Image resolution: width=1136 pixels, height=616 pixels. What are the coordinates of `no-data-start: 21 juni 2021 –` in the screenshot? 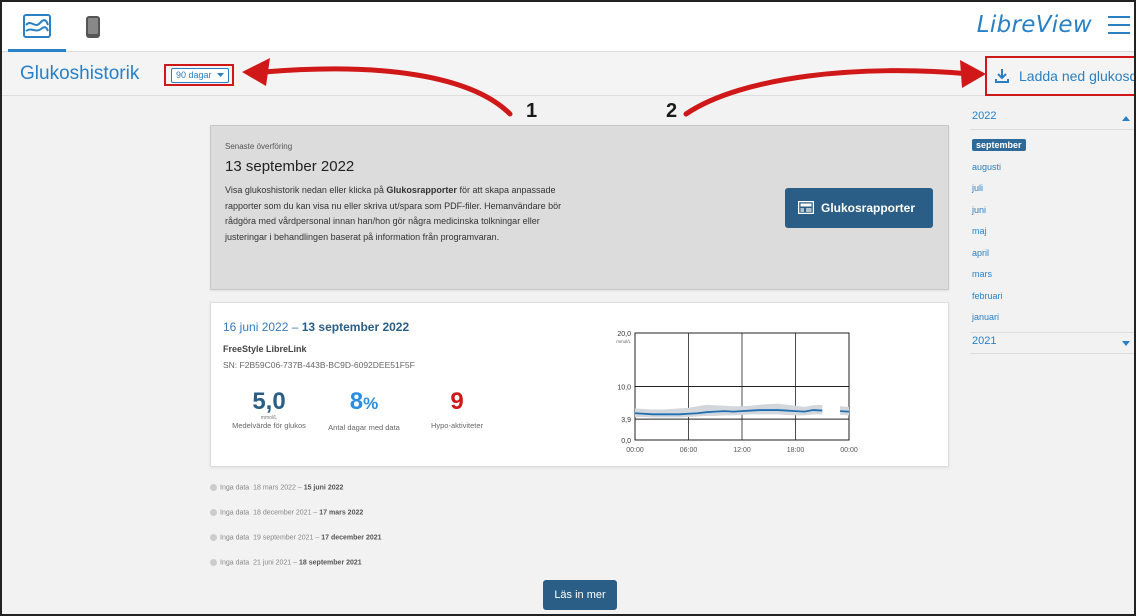 It's located at (275, 563).